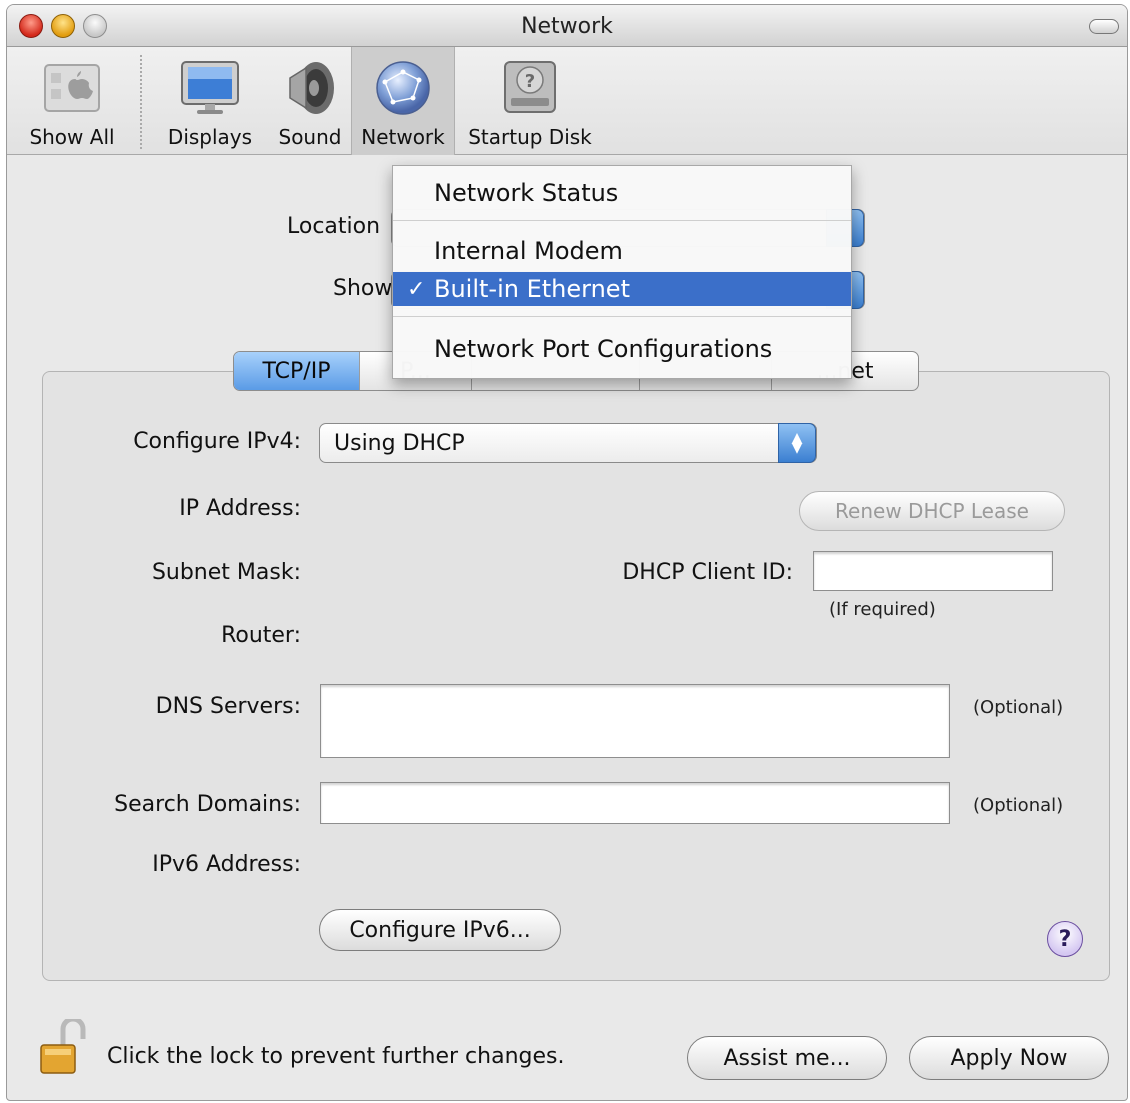 The height and width of the screenshot is (1103, 1130). What do you see at coordinates (882, 609) in the screenshot?
I see `if-required-hint: (If required)` at bounding box center [882, 609].